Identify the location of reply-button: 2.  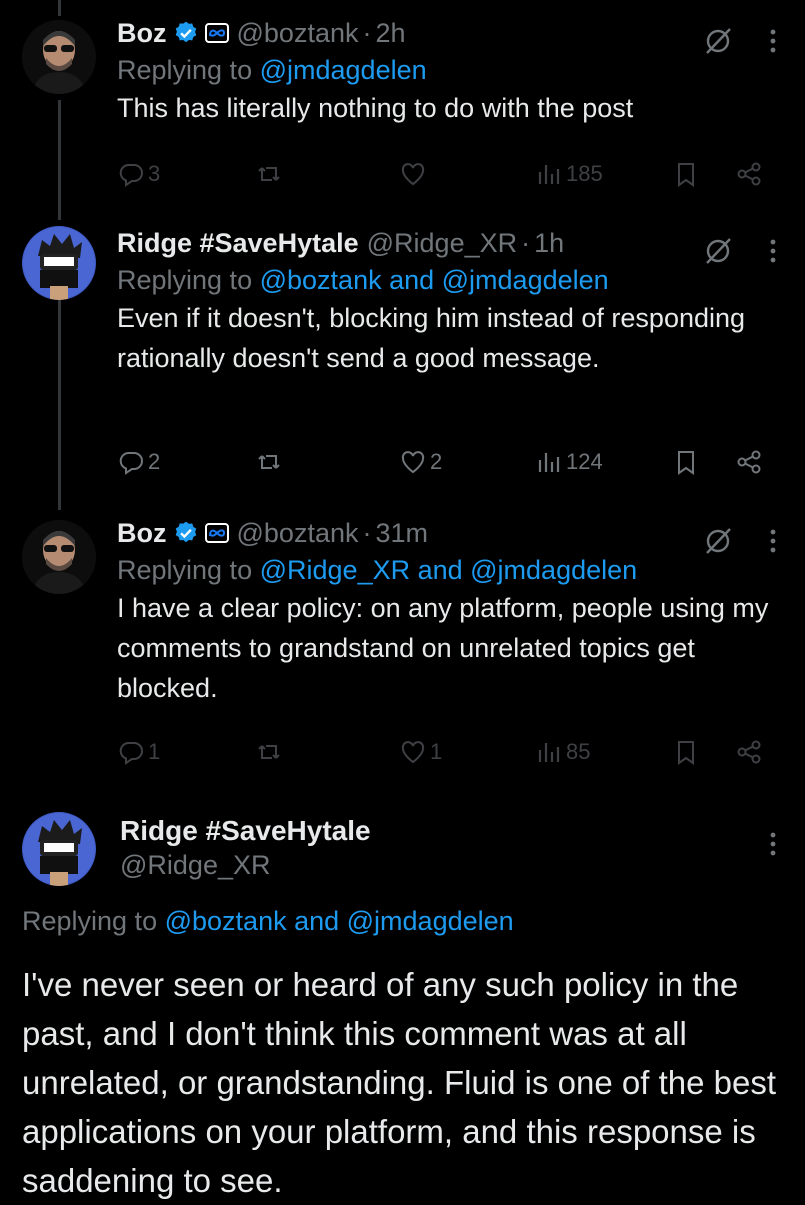
(138, 462).